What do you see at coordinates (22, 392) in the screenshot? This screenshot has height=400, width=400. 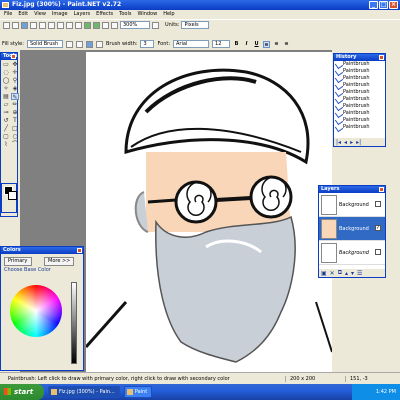 I see `start-button: start` at bounding box center [22, 392].